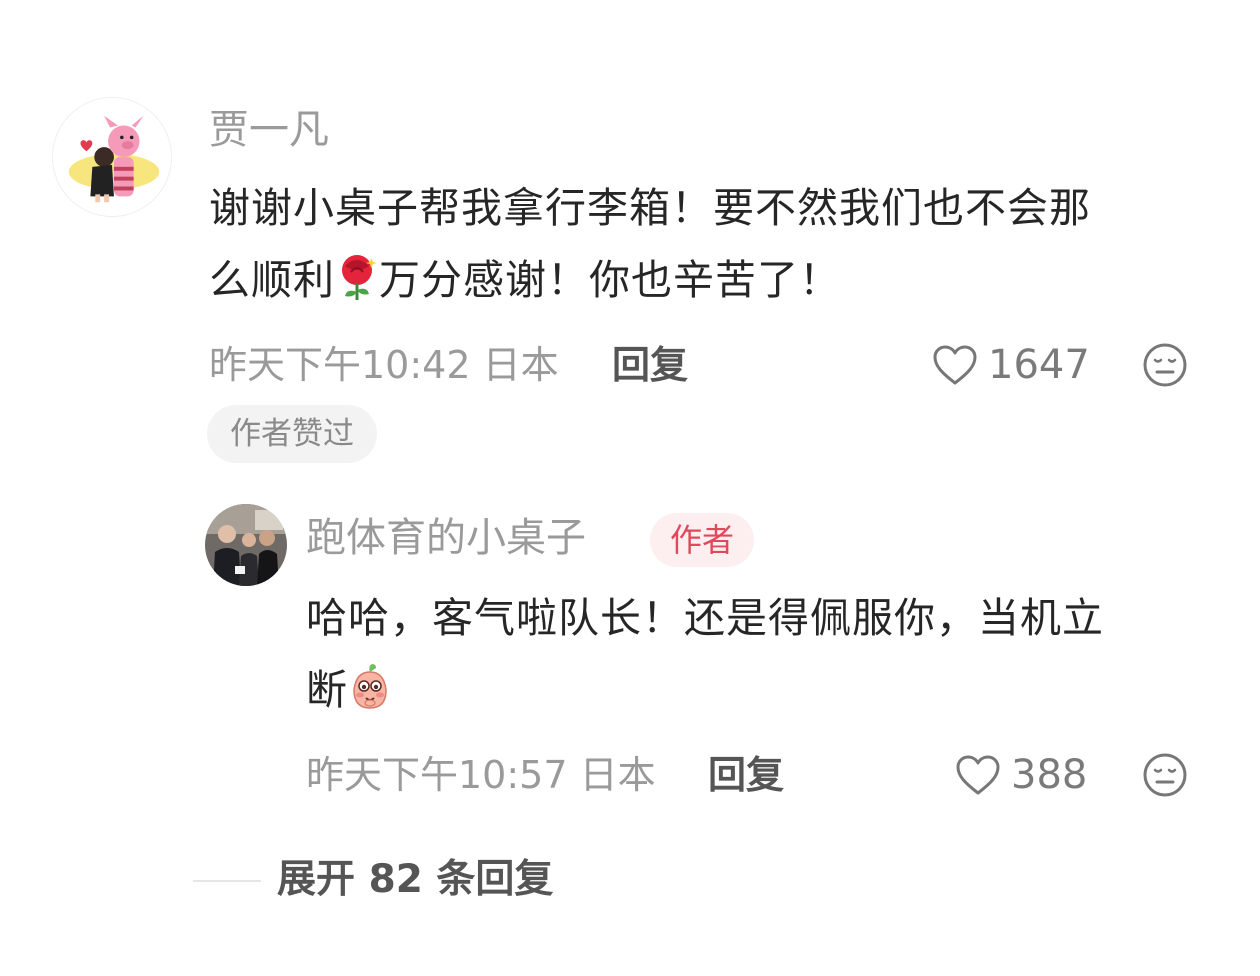  Describe the element at coordinates (327, 690) in the screenshot. I see `reply-text-line2-a: 断` at that location.